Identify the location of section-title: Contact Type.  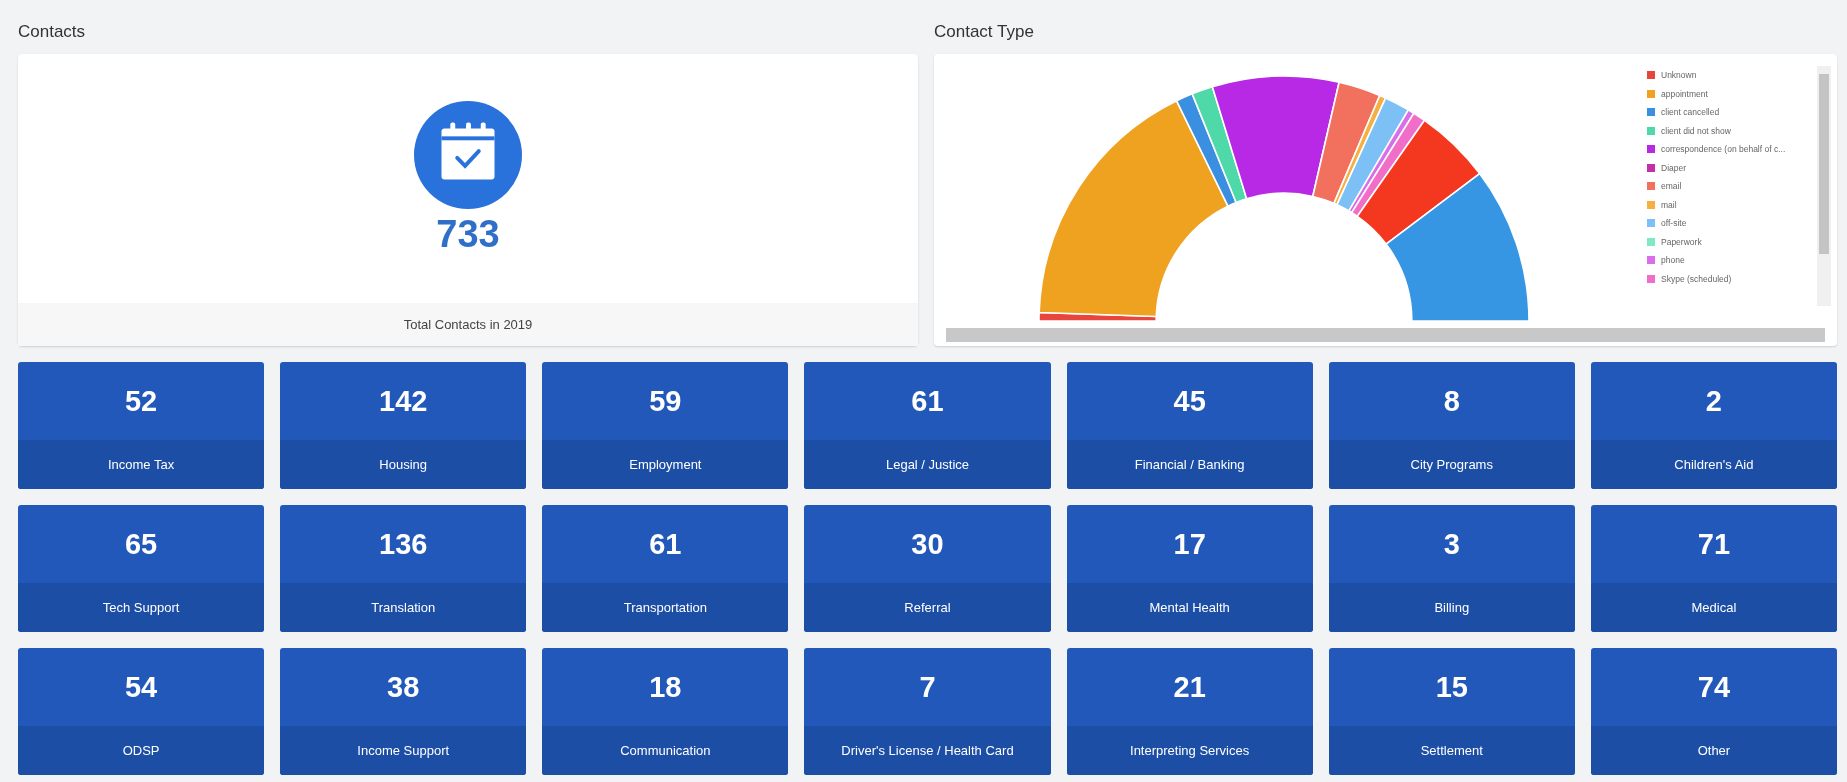
(984, 32).